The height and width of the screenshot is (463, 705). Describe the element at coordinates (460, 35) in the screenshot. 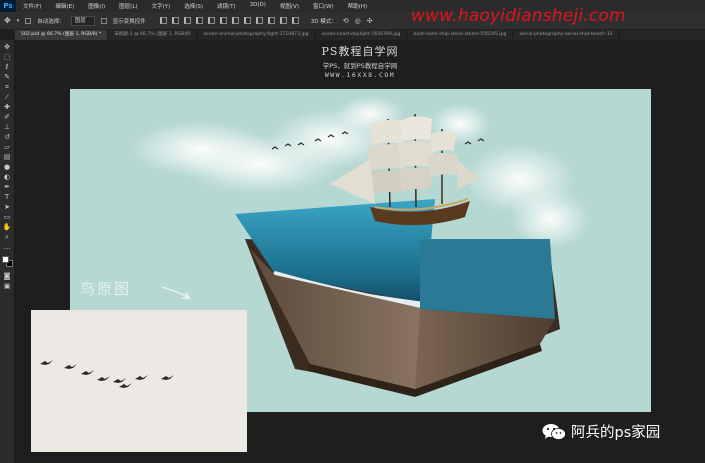

I see `tab-document: boat-sailer-ship-stock-steam-556545.jpg` at that location.